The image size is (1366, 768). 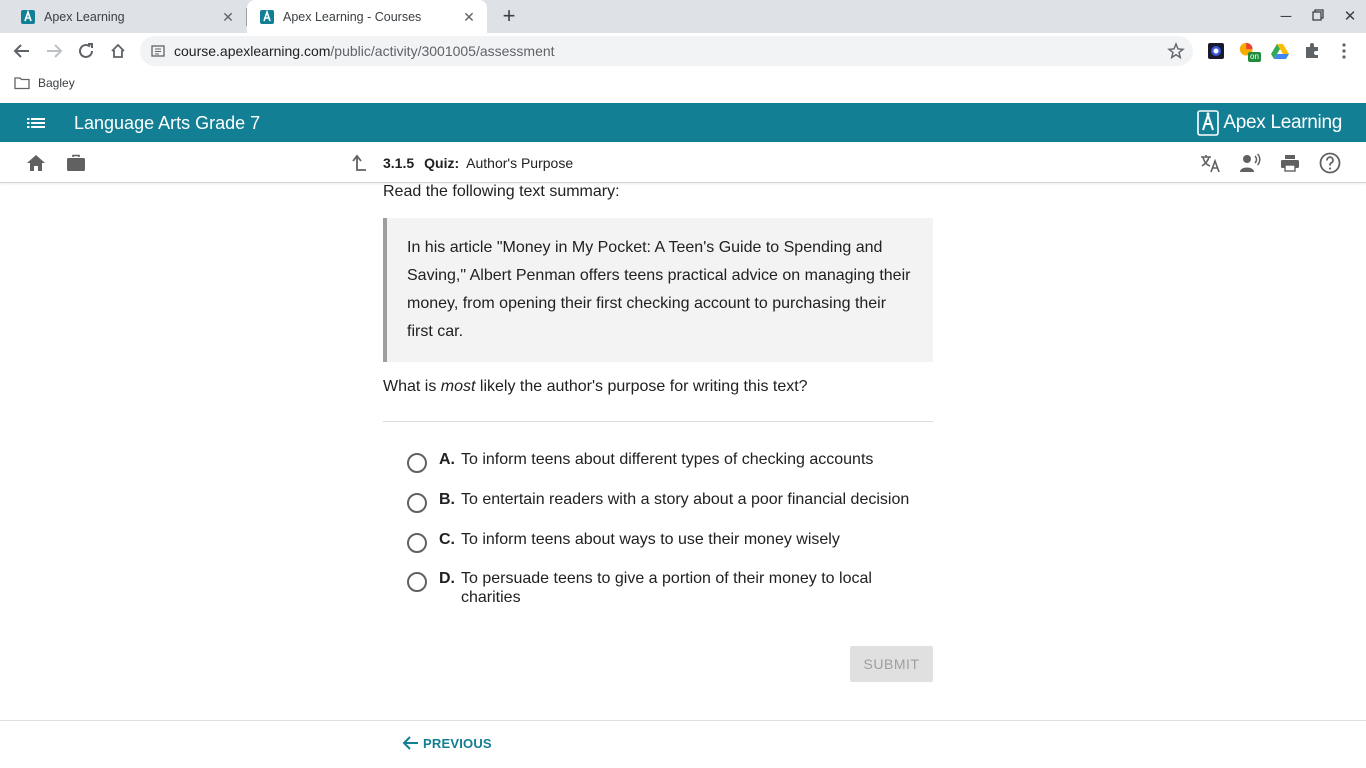 I want to click on bookmark-folder-bagley: Bagley, so click(x=44, y=83).